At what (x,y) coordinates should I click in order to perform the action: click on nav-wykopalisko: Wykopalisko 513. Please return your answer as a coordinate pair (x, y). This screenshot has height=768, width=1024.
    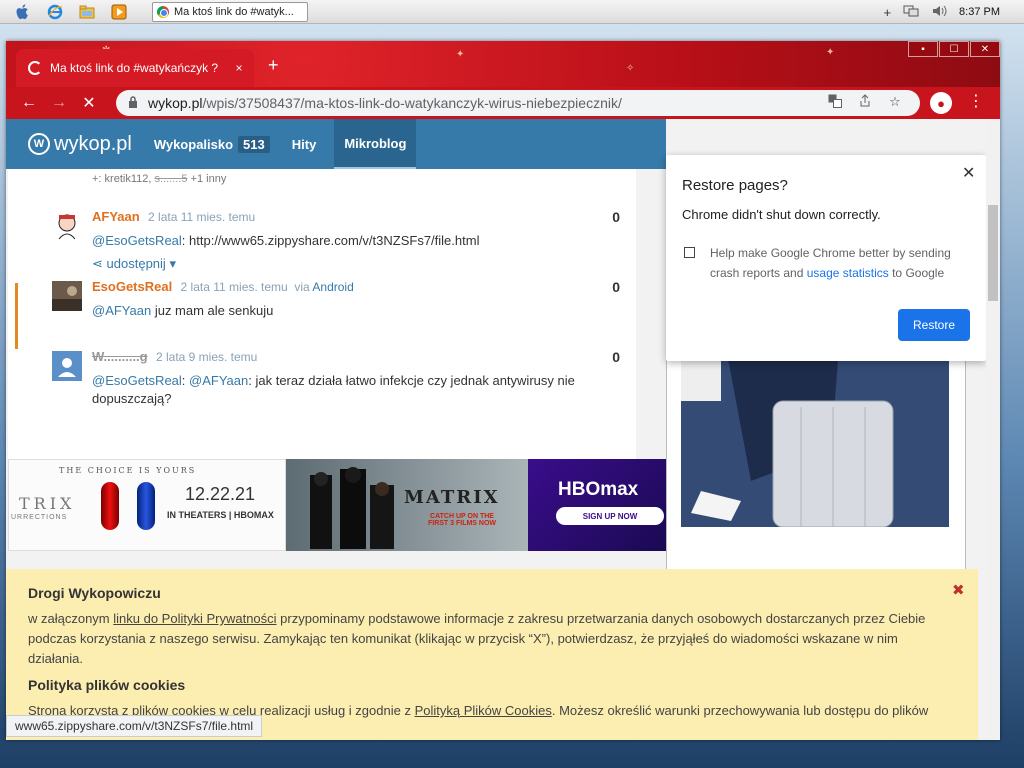
    Looking at the image, I should click on (212, 144).